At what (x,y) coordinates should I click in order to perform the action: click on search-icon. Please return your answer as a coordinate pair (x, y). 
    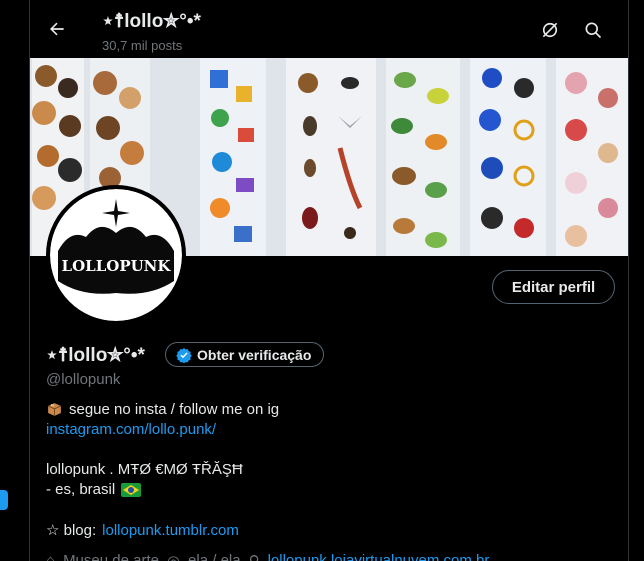
    Looking at the image, I should click on (593, 30).